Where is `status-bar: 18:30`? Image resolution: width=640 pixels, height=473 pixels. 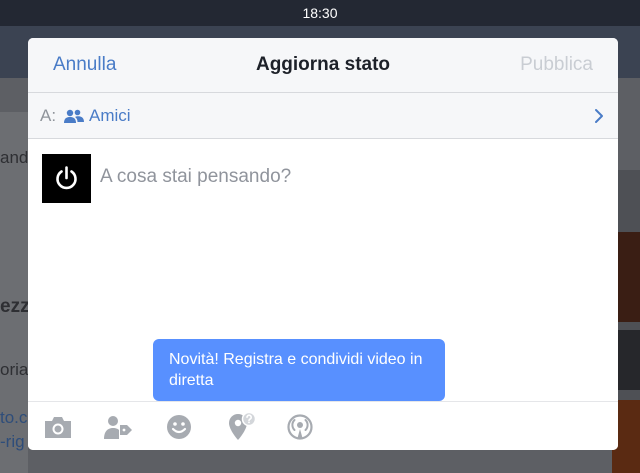 status-bar: 18:30 is located at coordinates (320, 13).